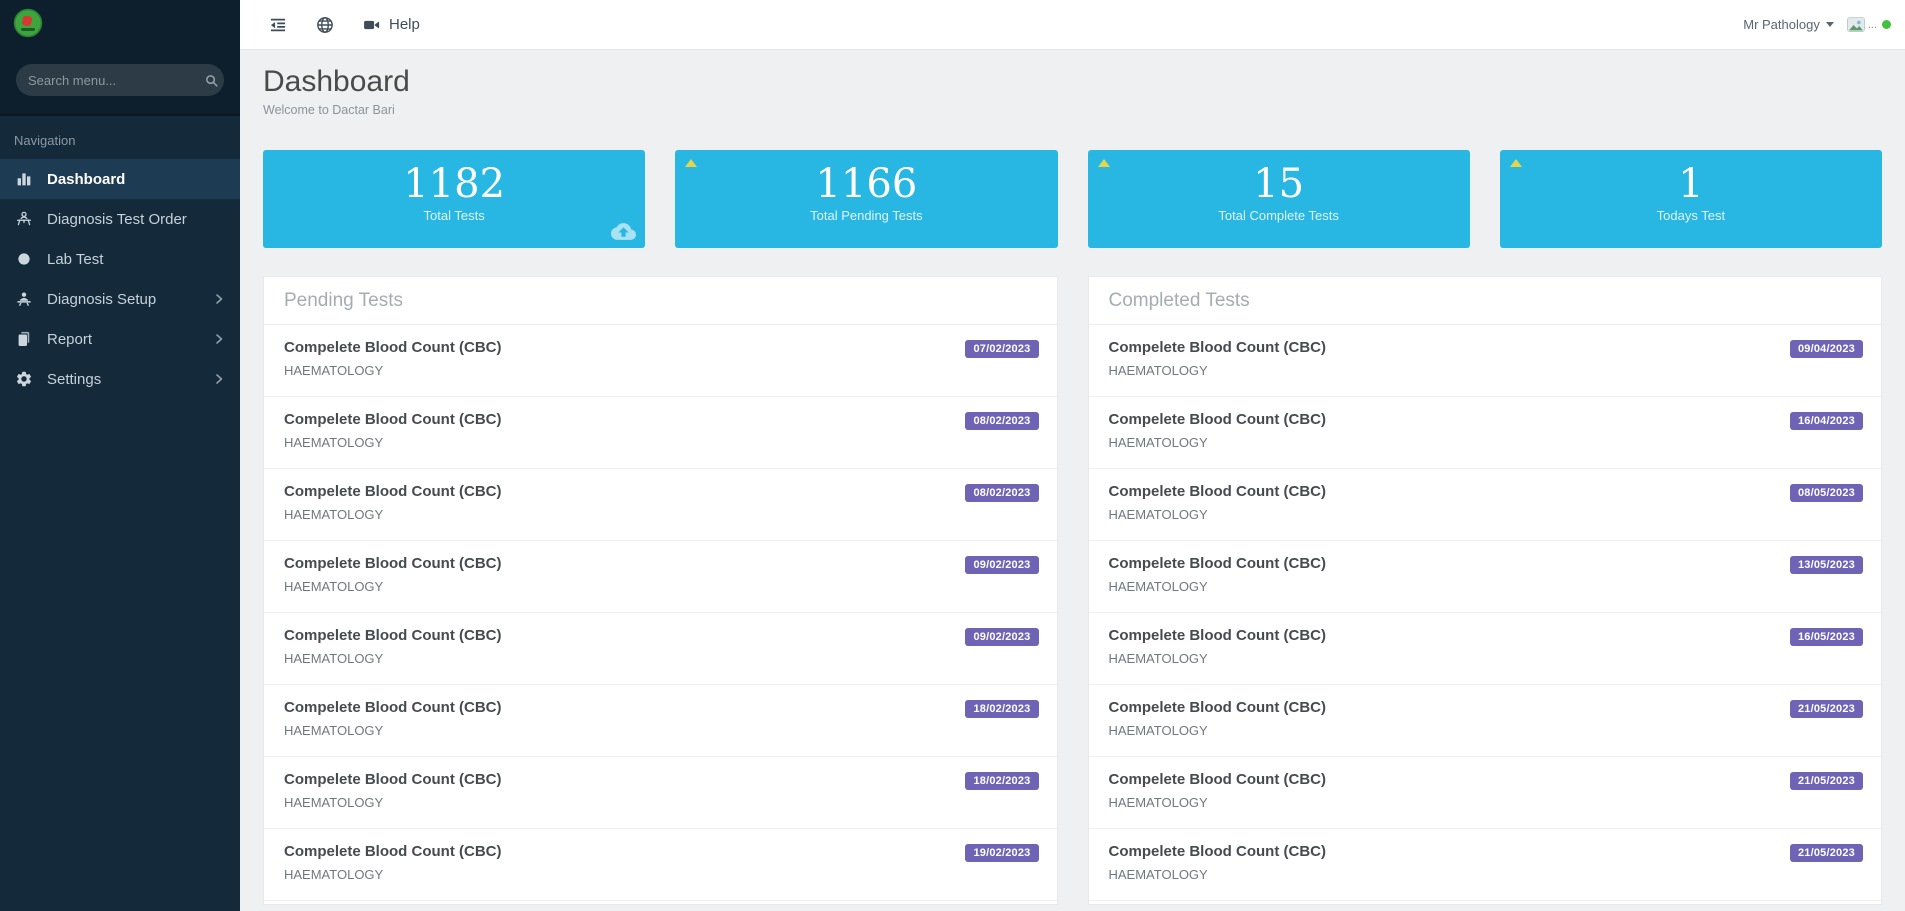 The image size is (1905, 911). Describe the element at coordinates (866, 199) in the screenshot. I see `stat-card: 1166 Total Pending Tests` at that location.